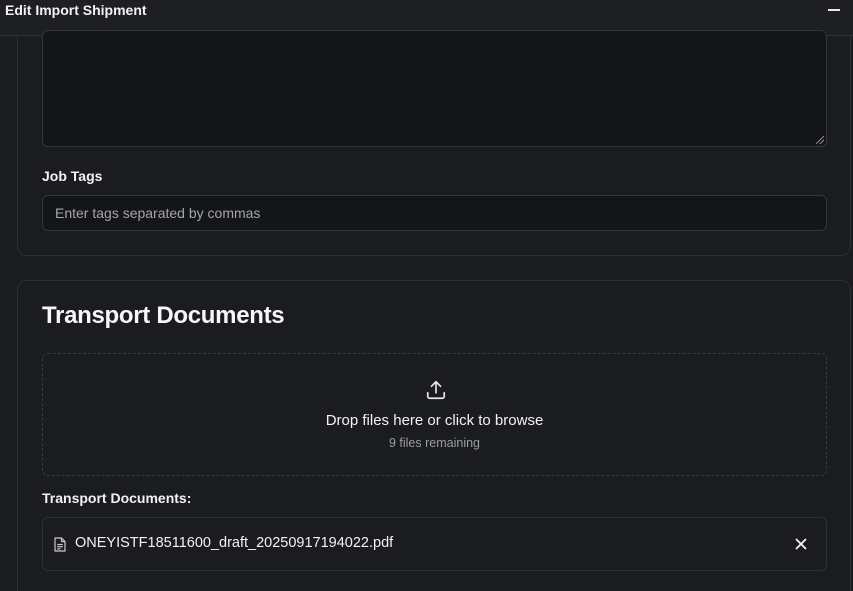  What do you see at coordinates (801, 544) in the screenshot?
I see `close-icon` at bounding box center [801, 544].